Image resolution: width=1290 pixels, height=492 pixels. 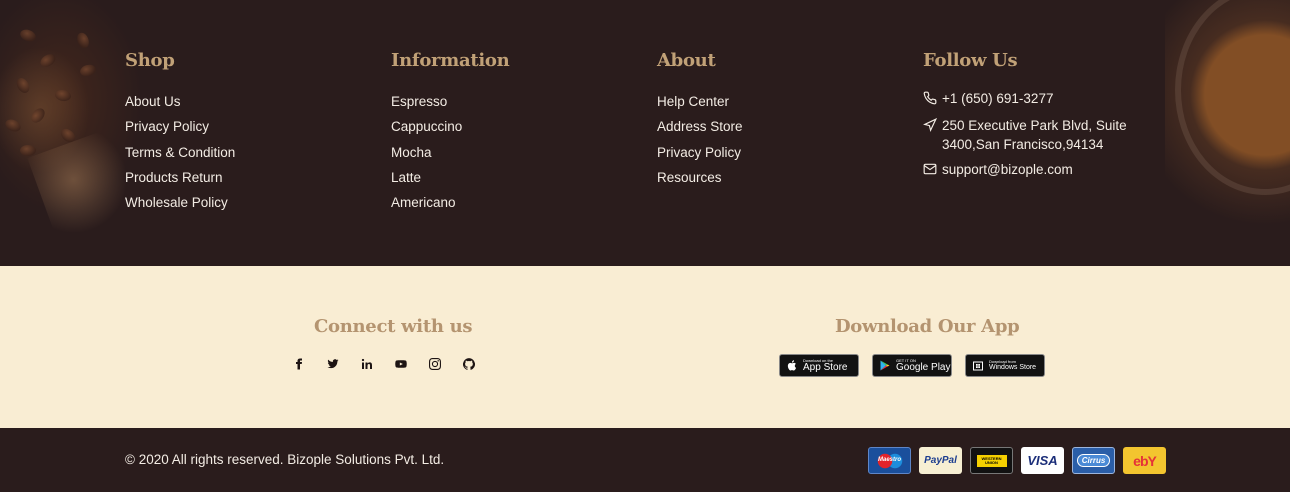 What do you see at coordinates (700, 126) in the screenshot?
I see `link-address-store: Address Store` at bounding box center [700, 126].